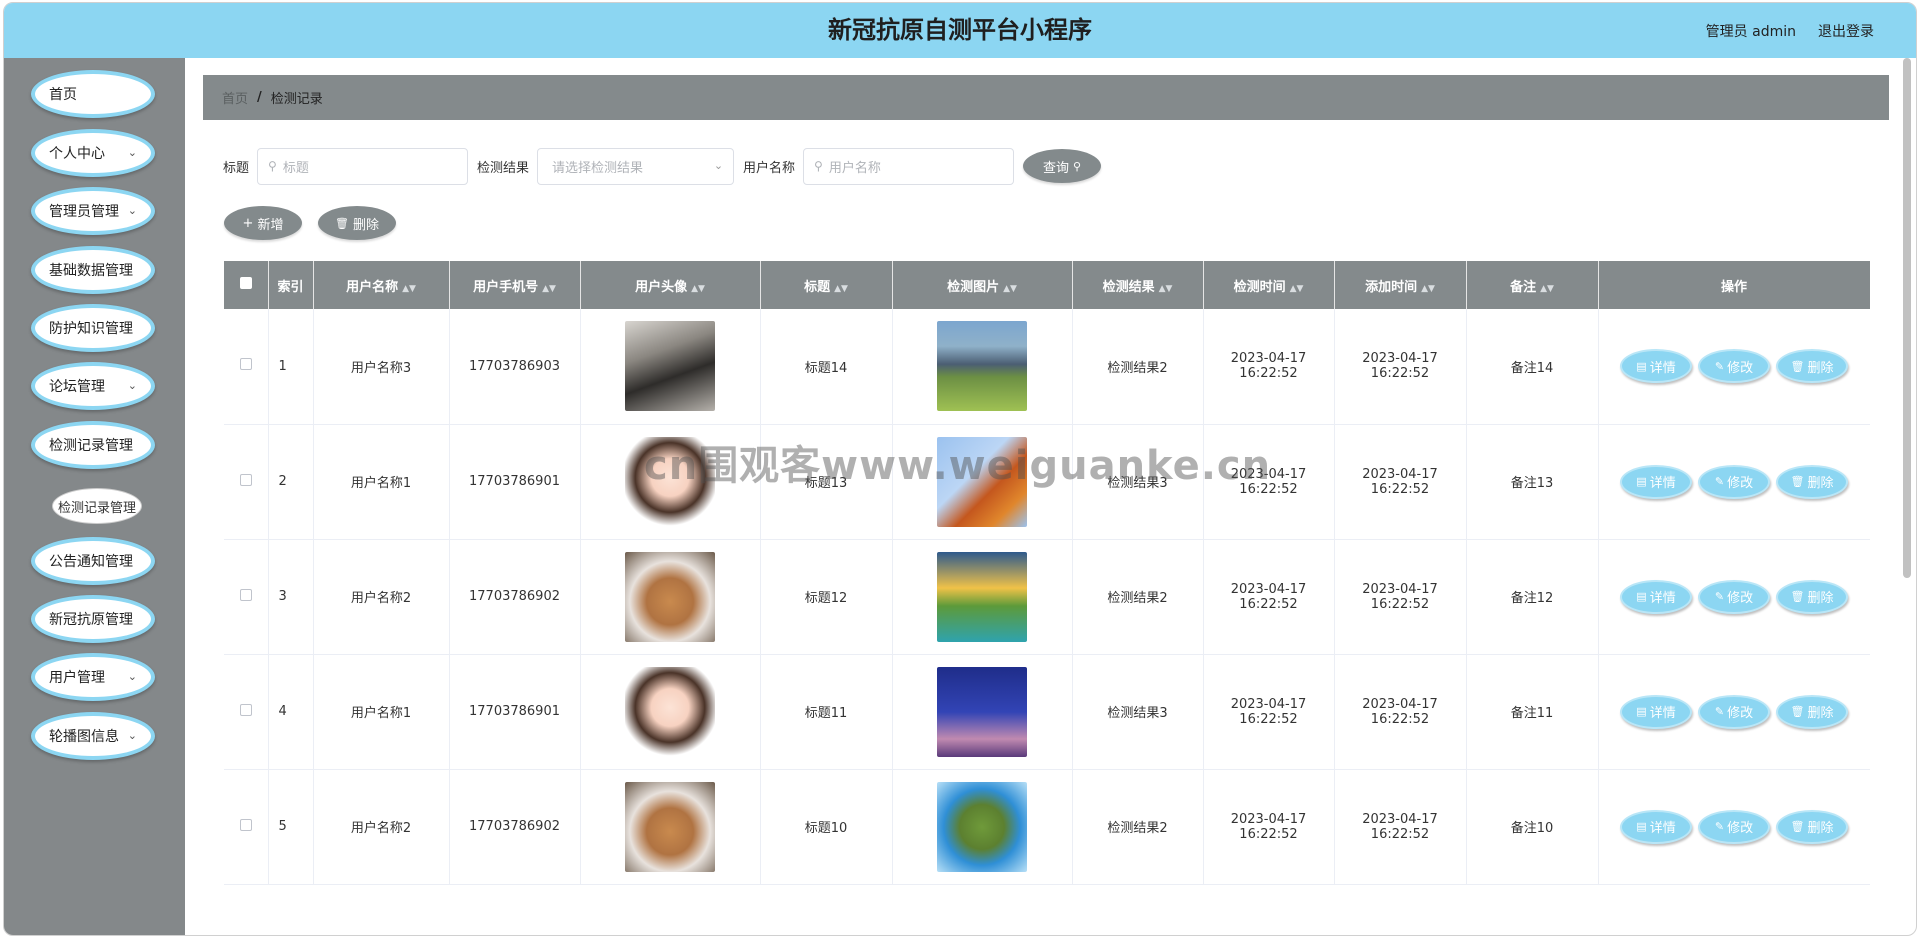 The width and height of the screenshot is (1920, 938). What do you see at coordinates (1797, 711) in the screenshot?
I see `trash-icon: 🗑` at bounding box center [1797, 711].